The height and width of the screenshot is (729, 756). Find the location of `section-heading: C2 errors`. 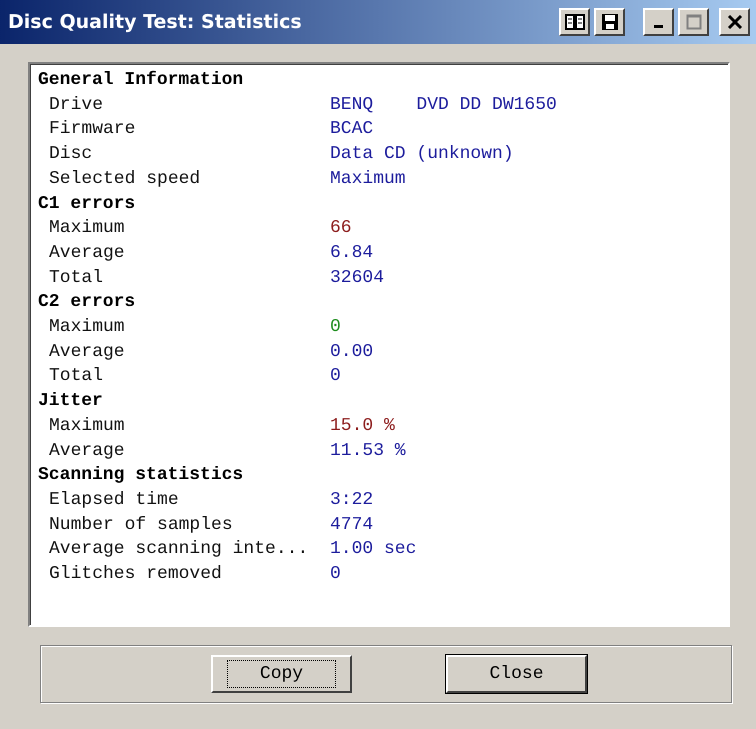

section-heading: C2 errors is located at coordinates (87, 302).